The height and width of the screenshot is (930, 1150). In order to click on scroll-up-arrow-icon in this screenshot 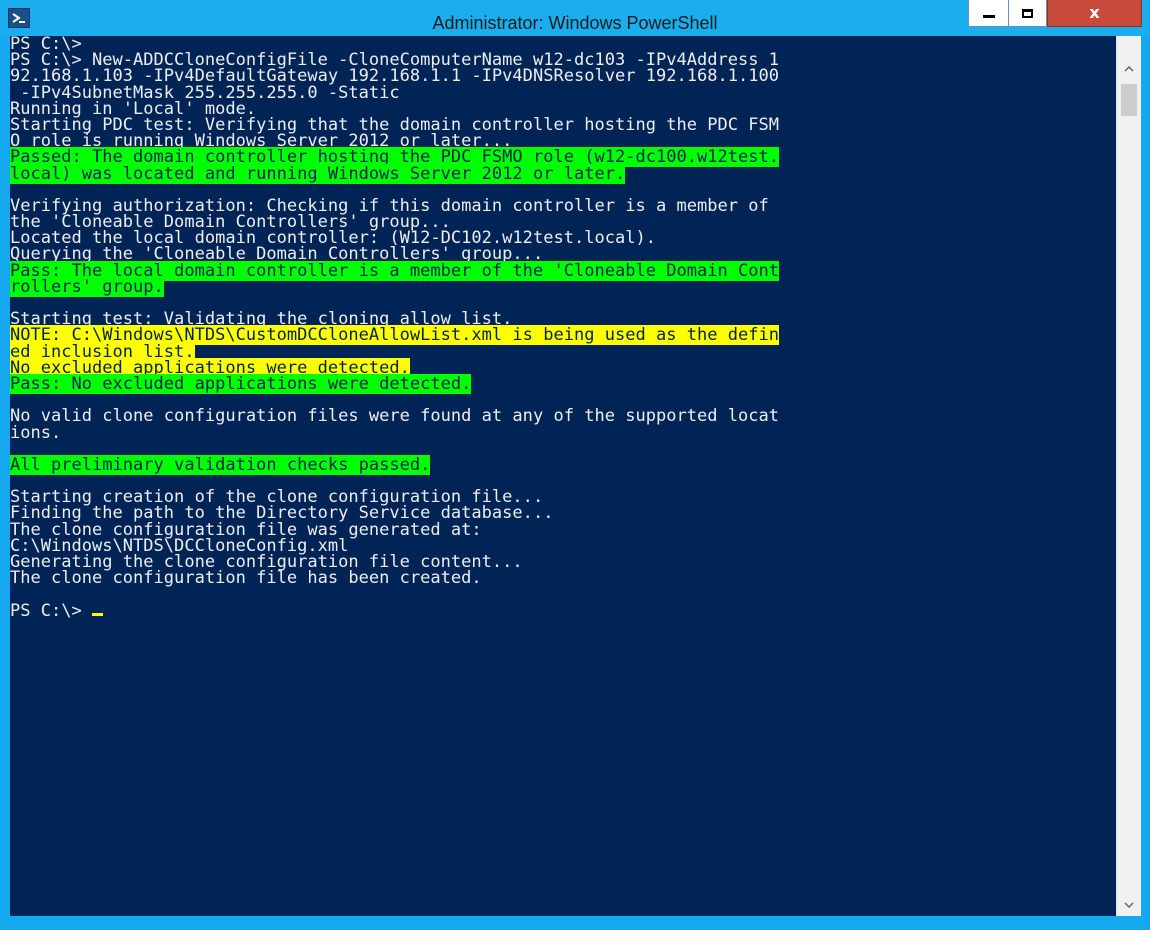, I will do `click(1129, 69)`.